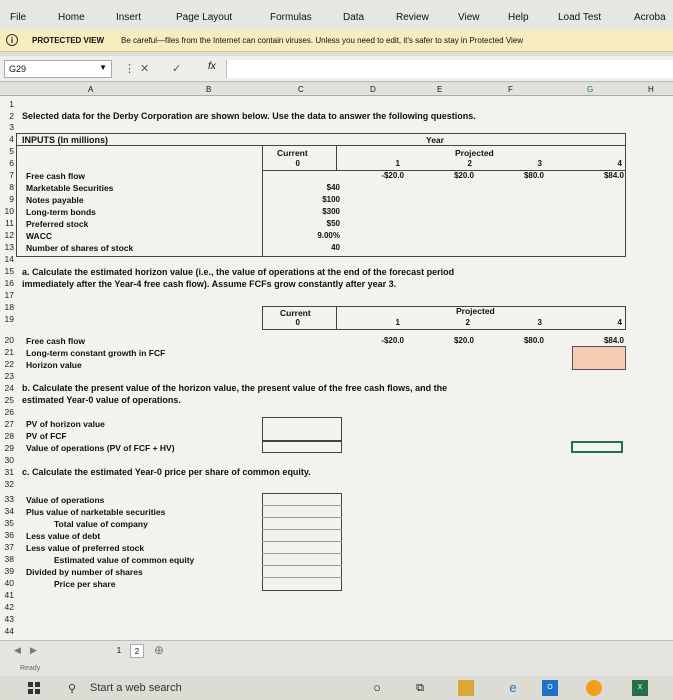 The width and height of the screenshot is (673, 700). Describe the element at coordinates (397, 322) in the screenshot. I see `period-label: 1` at that location.